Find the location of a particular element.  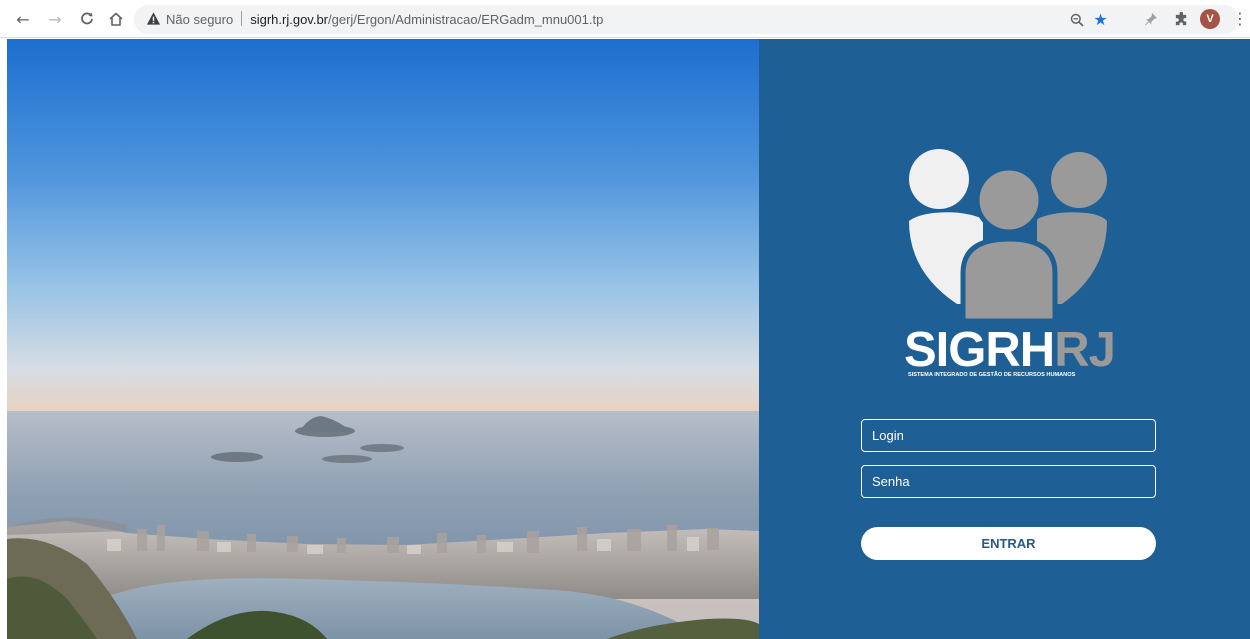

profile-avatar: V is located at coordinates (1210, 19).